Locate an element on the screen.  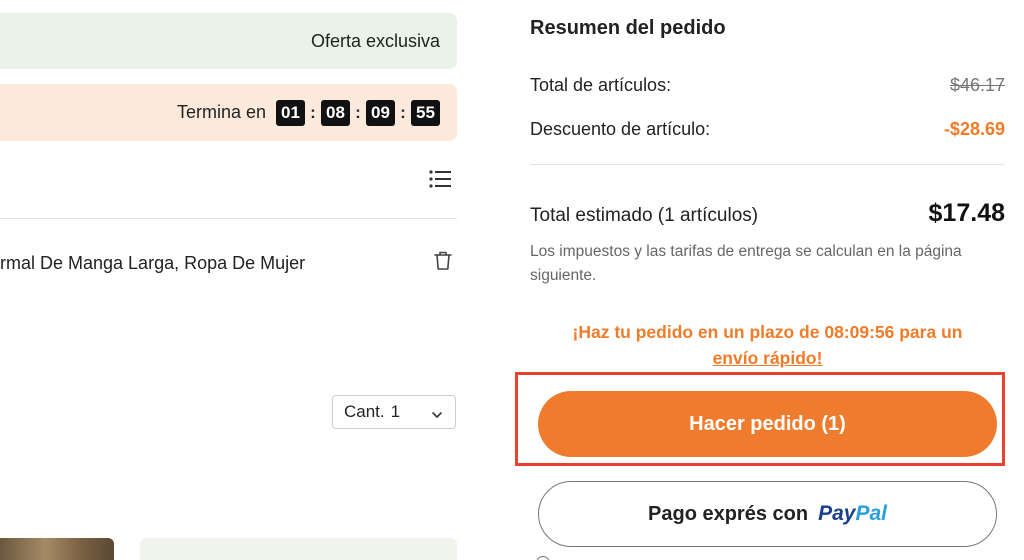
discount-label: Descuento de artículo: is located at coordinates (620, 129).